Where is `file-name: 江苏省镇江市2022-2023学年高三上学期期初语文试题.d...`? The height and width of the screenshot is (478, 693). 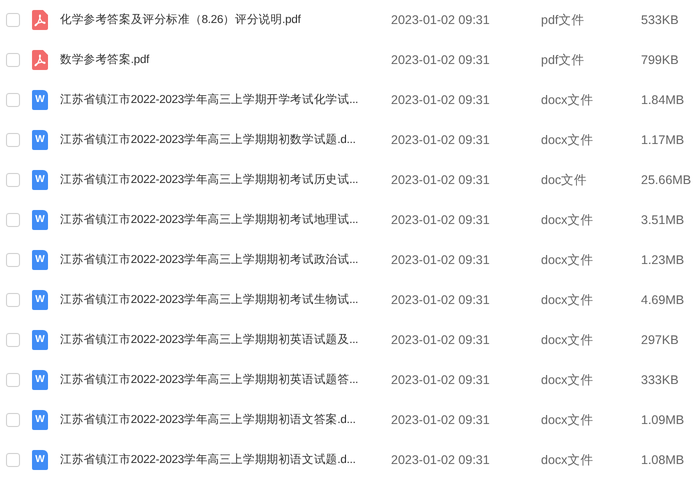
file-name: 江苏省镇江市2022-2023学年高三上学期期初语文试题.d... is located at coordinates (208, 460).